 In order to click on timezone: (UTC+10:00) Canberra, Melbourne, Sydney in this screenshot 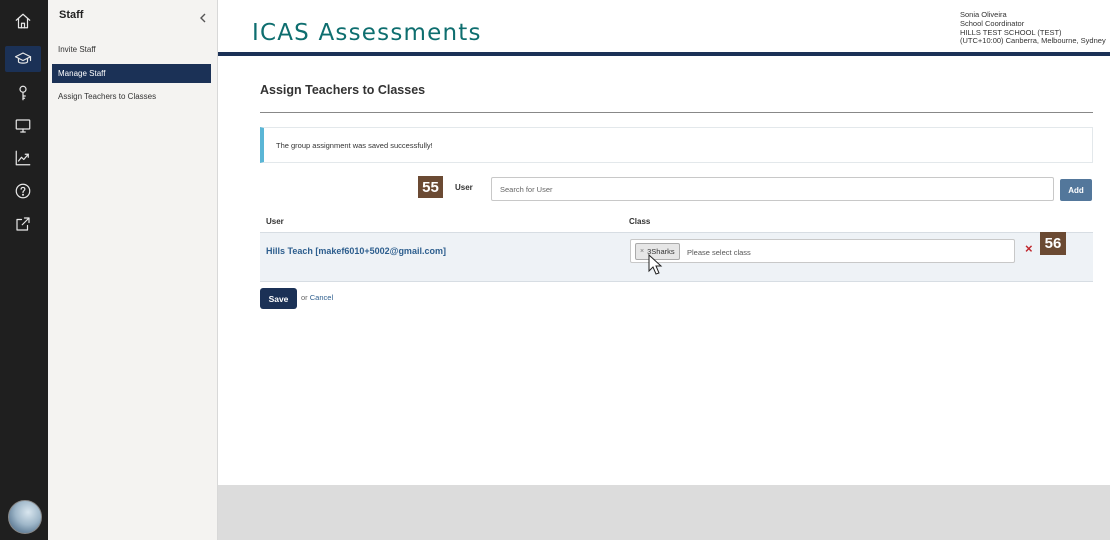, I will do `click(1033, 41)`.